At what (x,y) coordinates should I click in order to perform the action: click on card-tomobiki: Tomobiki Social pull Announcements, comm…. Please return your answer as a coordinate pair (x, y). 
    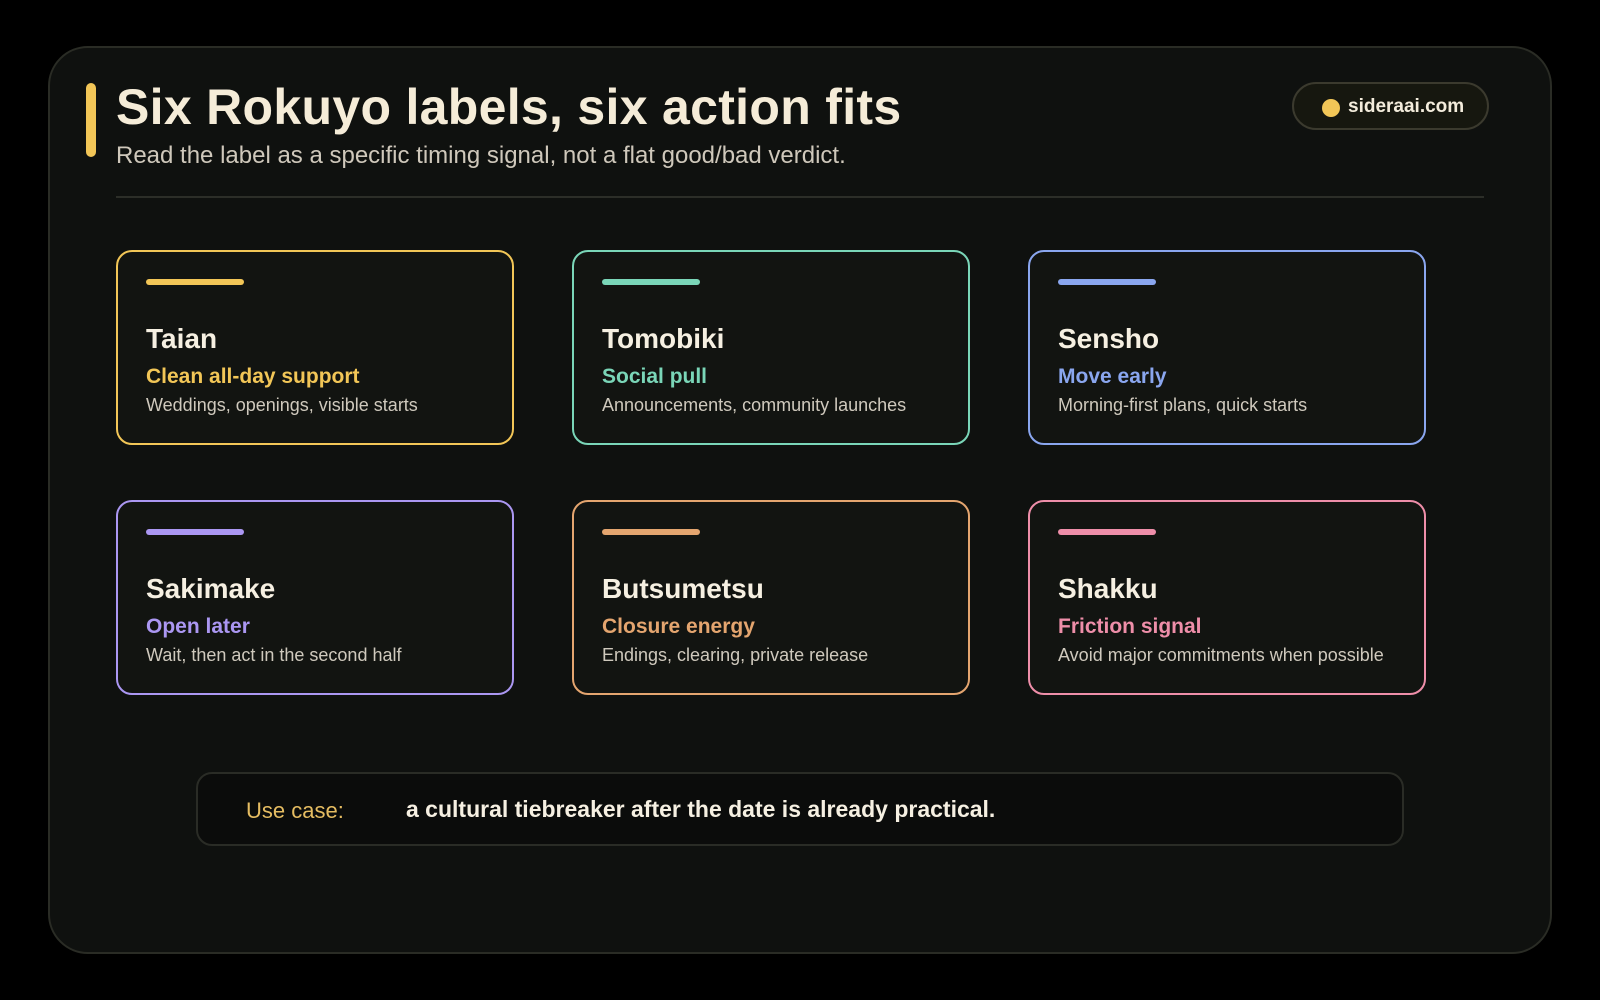
    Looking at the image, I should click on (771, 347).